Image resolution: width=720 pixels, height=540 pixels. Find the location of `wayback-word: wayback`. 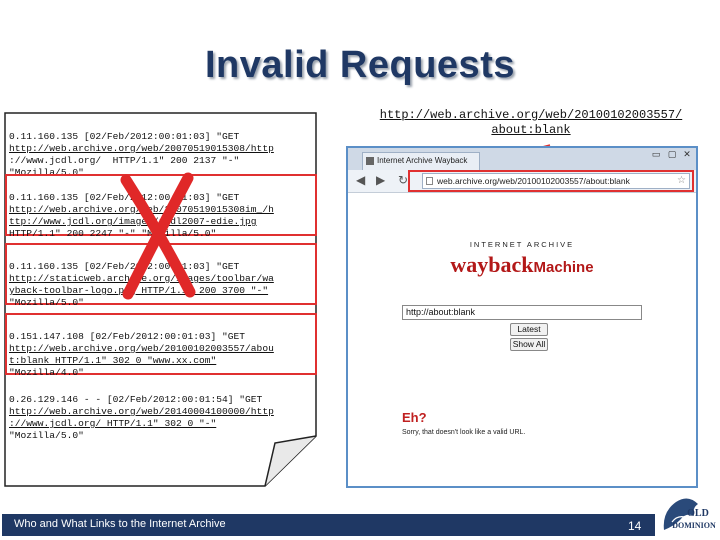

wayback-word: wayback is located at coordinates (492, 264).